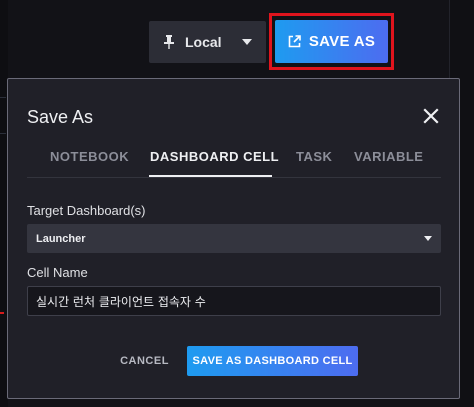  Describe the element at coordinates (234, 177) in the screenshot. I see `tab-divider` at that location.